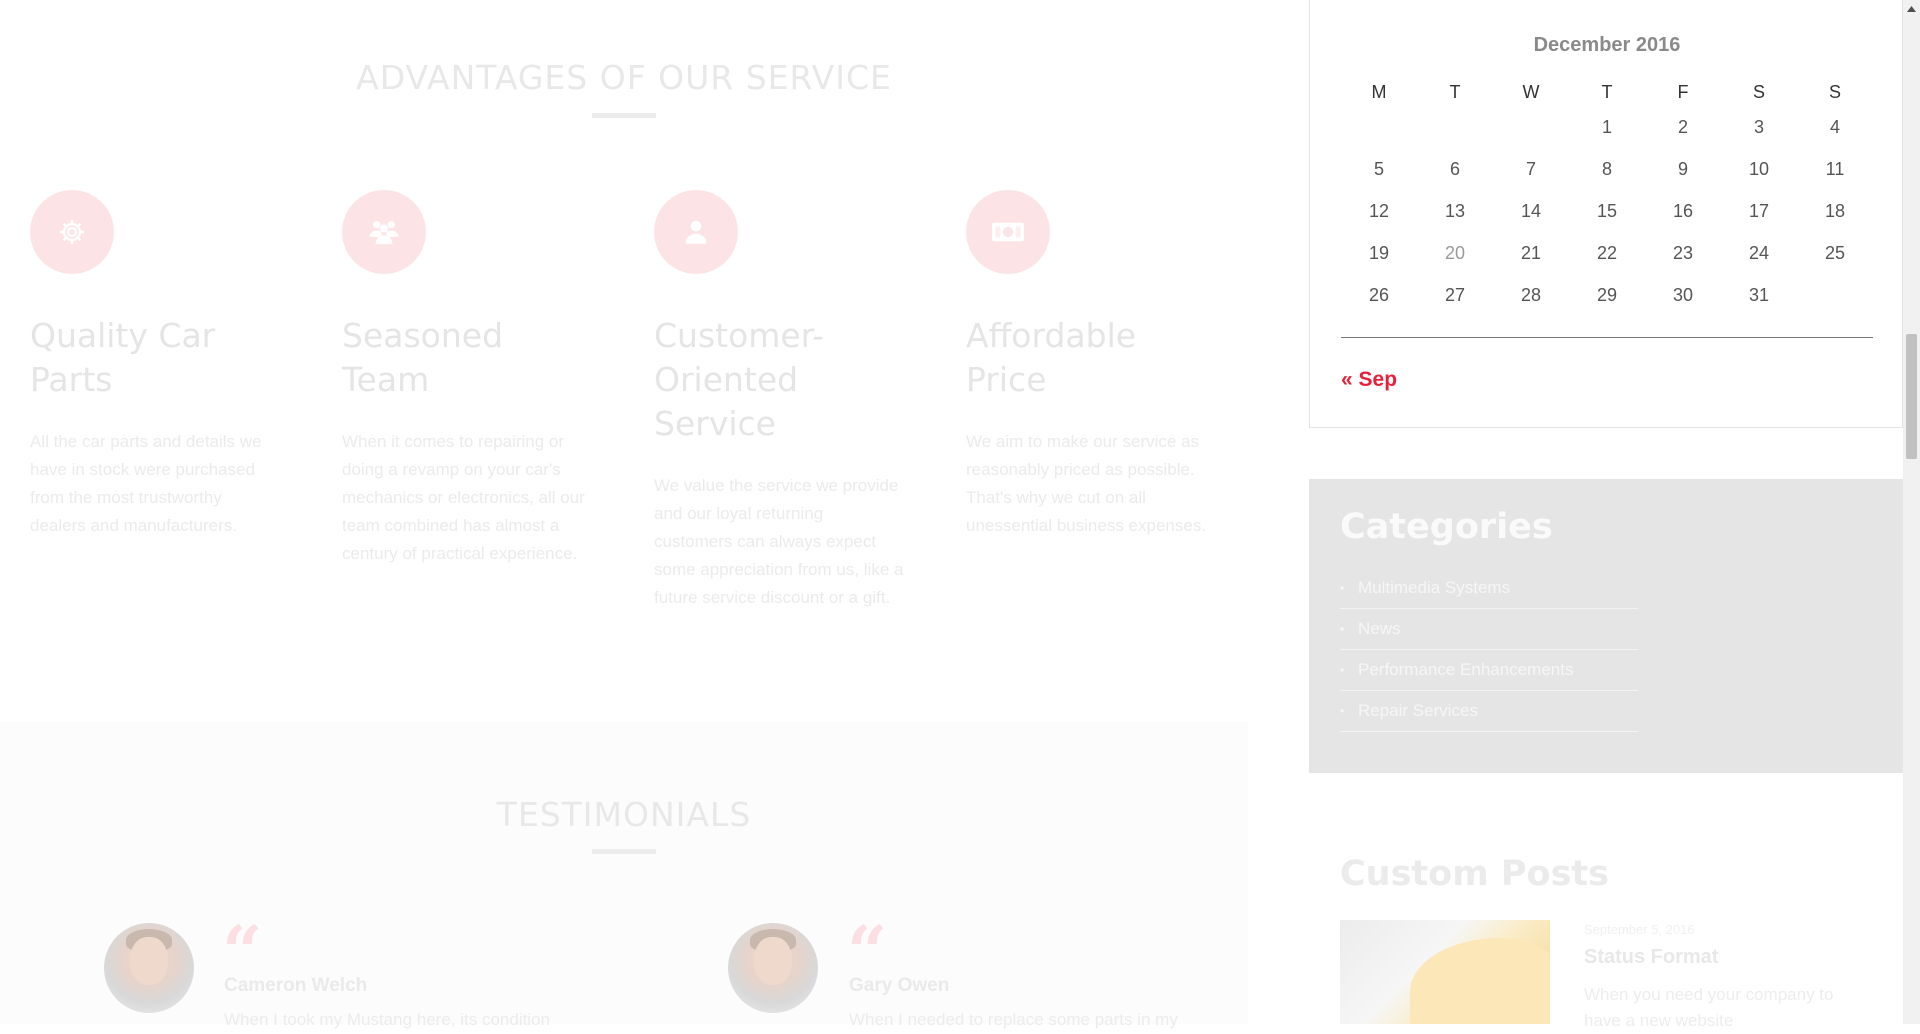 Image resolution: width=1920 pixels, height=1034 pixels. What do you see at coordinates (1489, 588) in the screenshot?
I see `category-link-multimedia-systems: Multimedia Systems` at bounding box center [1489, 588].